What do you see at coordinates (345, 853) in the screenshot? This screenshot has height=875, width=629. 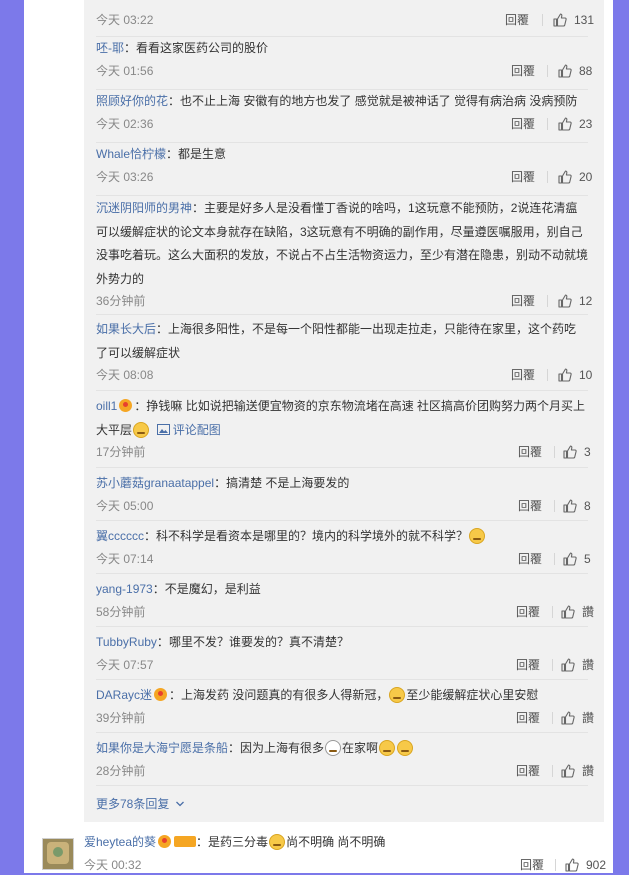 I see `comment-item: 爱heytea的葵 ：是药三分毒 尚不明确 尚不明确 今天 00:32 回覆 902` at bounding box center [345, 853].